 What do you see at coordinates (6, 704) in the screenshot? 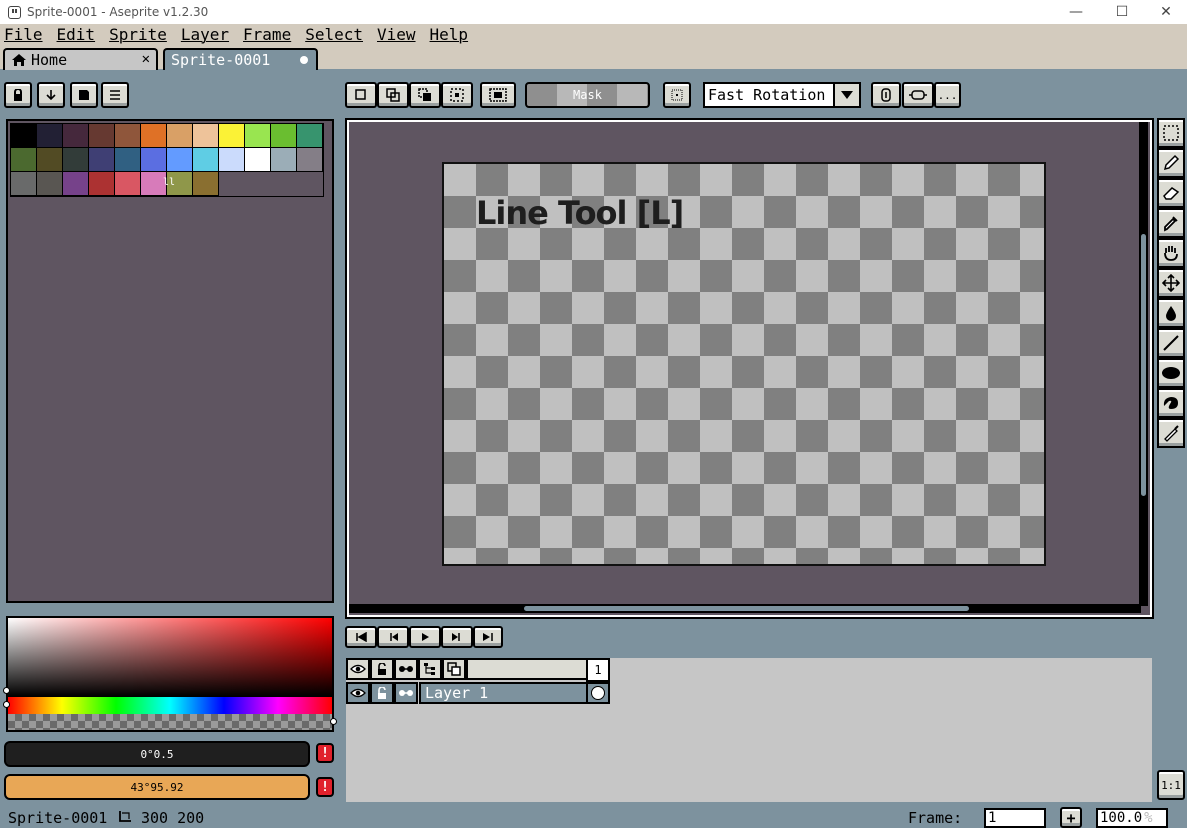
I see `hue-cursor` at bounding box center [6, 704].